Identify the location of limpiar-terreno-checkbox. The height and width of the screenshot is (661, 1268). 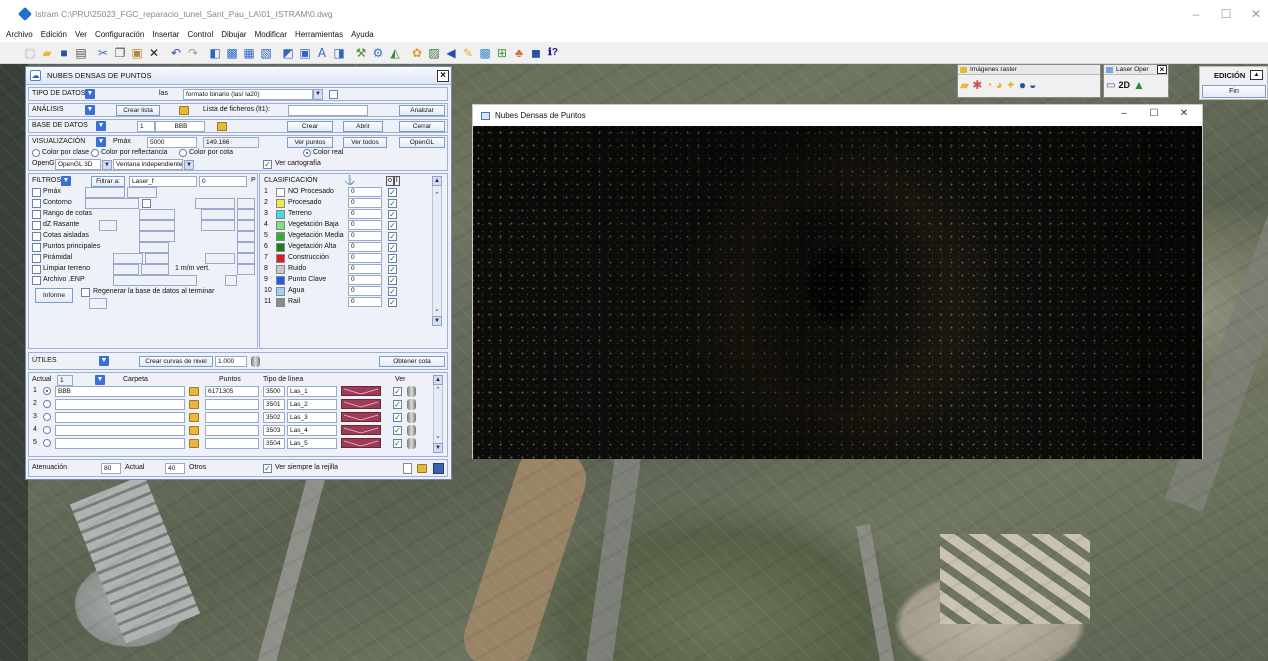
(36, 269).